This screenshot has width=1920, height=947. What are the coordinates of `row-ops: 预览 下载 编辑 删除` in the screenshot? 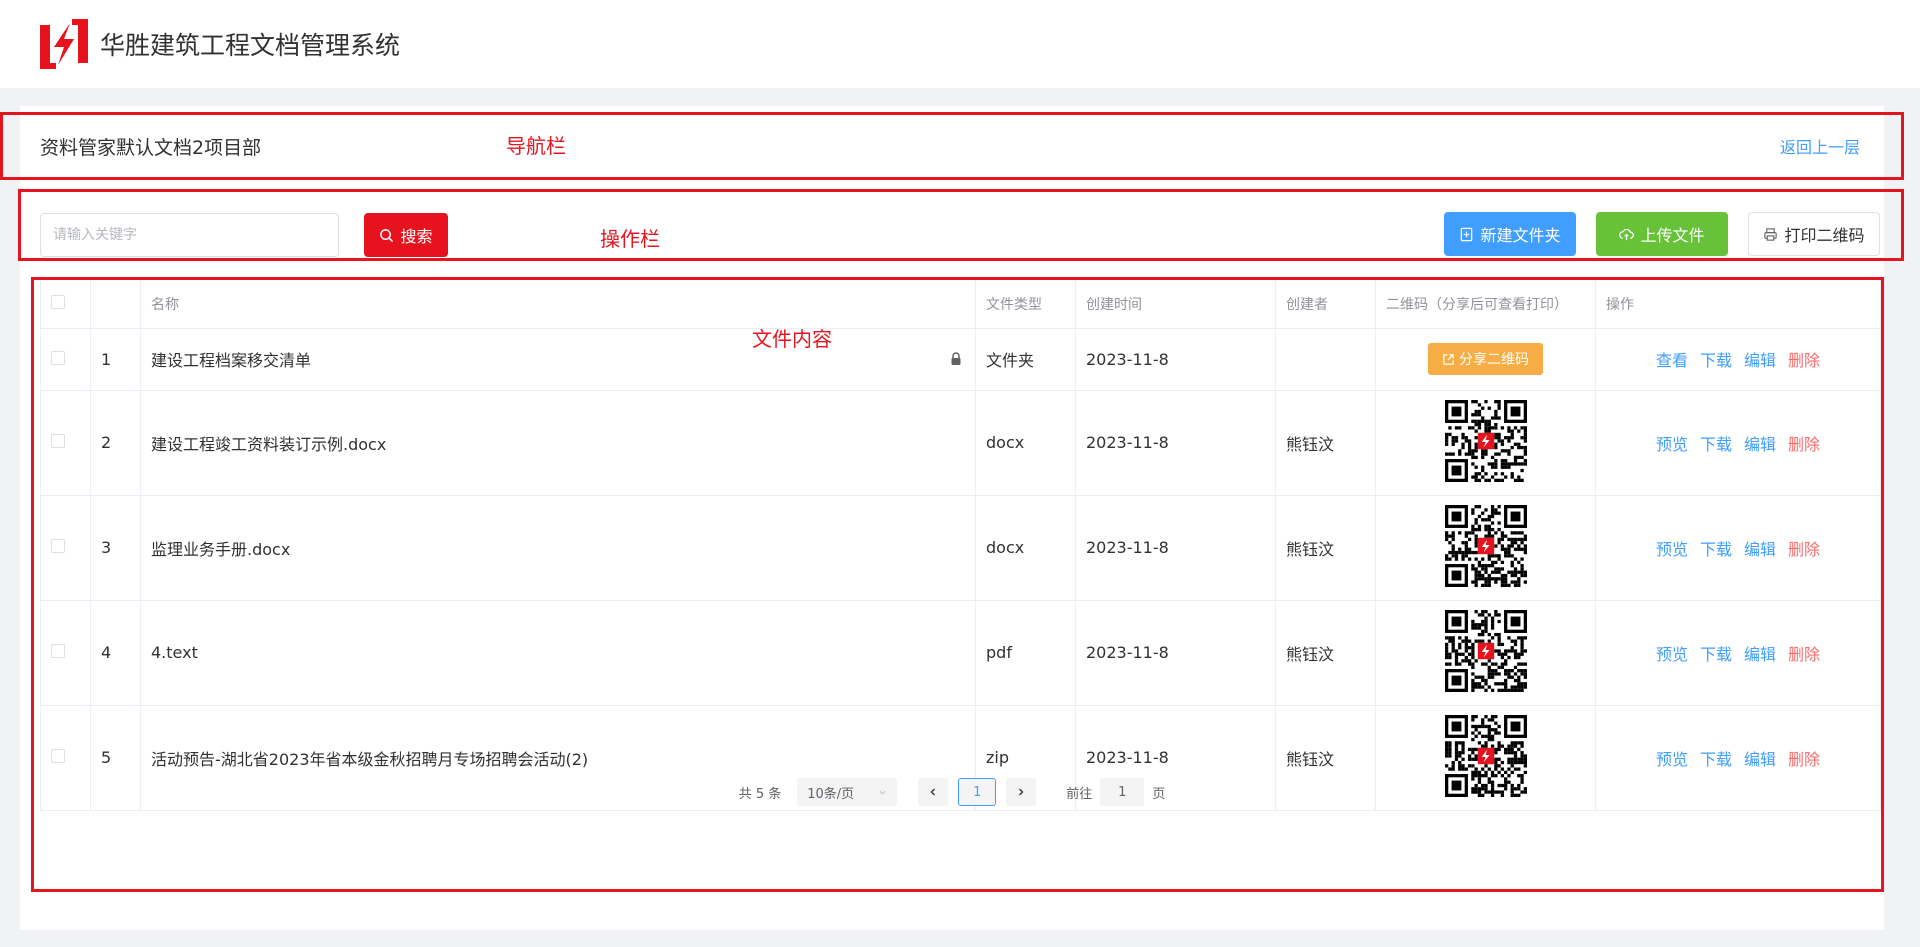 It's located at (1738, 653).